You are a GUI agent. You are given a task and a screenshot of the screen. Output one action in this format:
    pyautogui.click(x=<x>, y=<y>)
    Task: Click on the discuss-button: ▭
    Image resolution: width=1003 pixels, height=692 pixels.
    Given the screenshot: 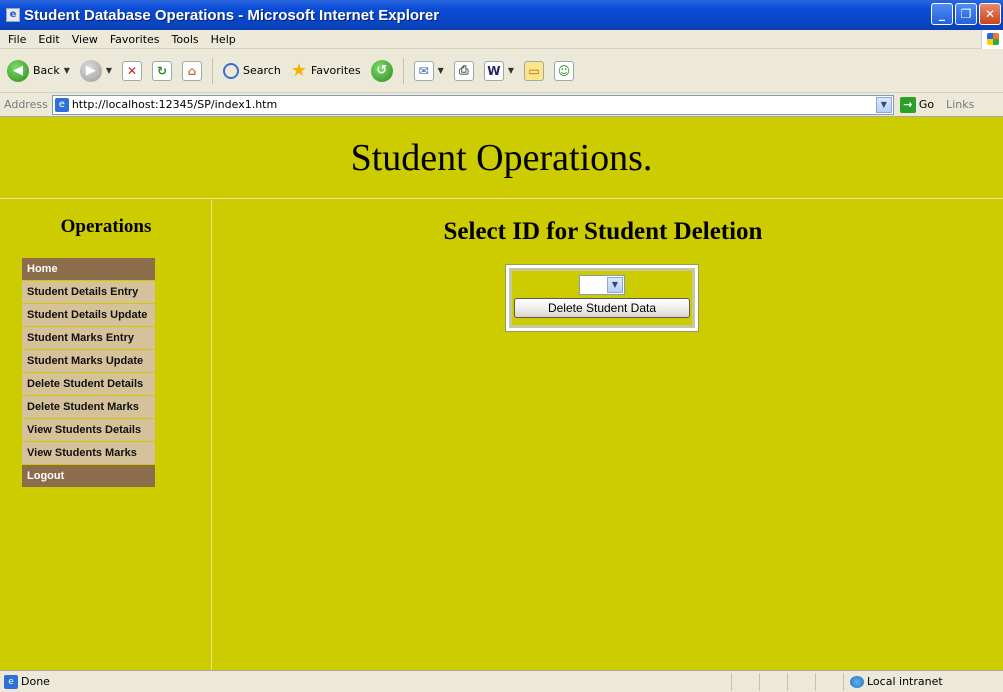 What is the action you would take?
    pyautogui.click(x=534, y=71)
    